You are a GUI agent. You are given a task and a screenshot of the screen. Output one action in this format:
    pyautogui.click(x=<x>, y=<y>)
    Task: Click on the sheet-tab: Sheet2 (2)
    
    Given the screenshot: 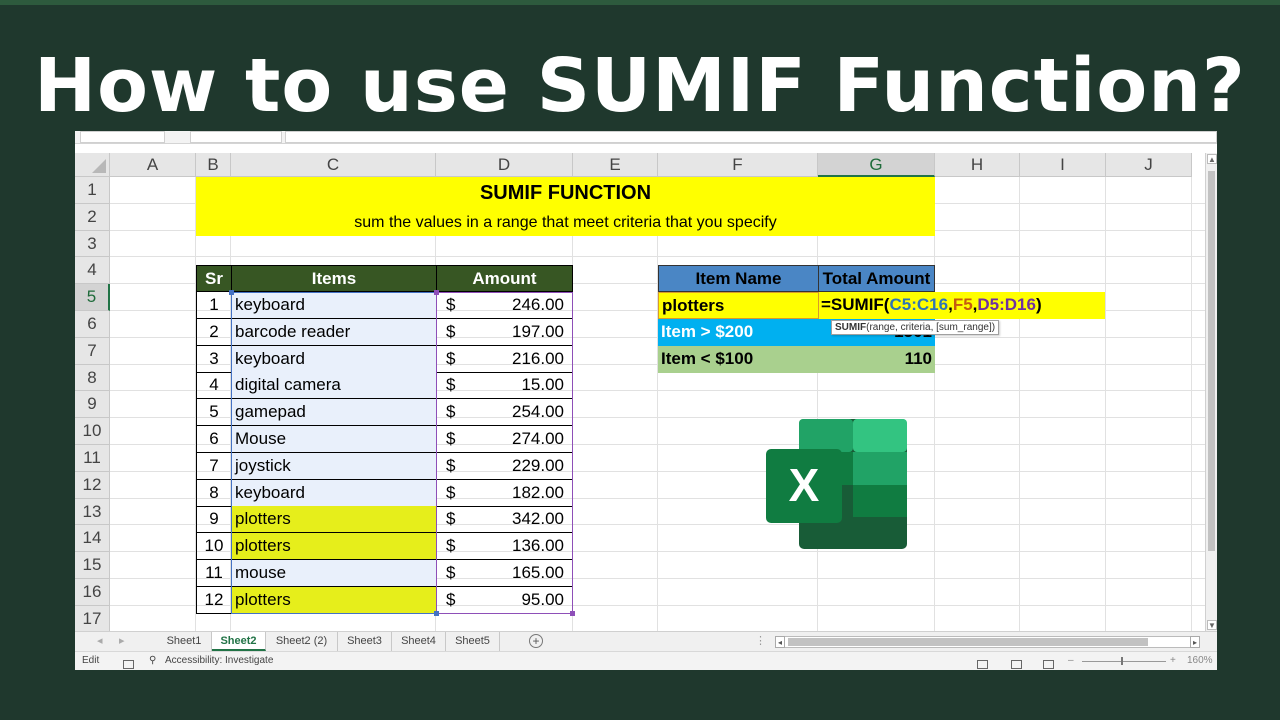 What is the action you would take?
    pyautogui.click(x=302, y=641)
    